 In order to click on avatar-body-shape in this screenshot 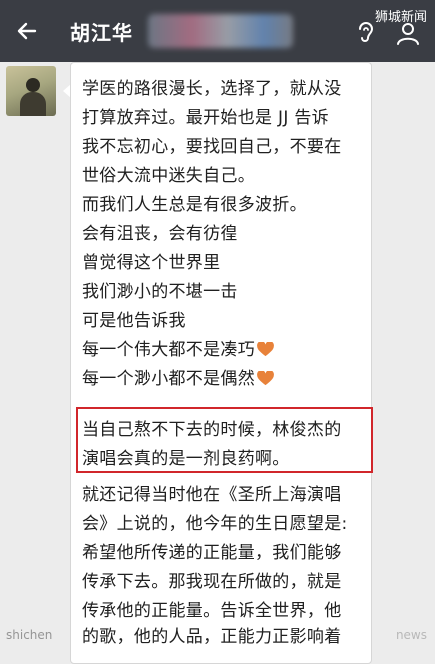, I will do `click(33, 104)`.